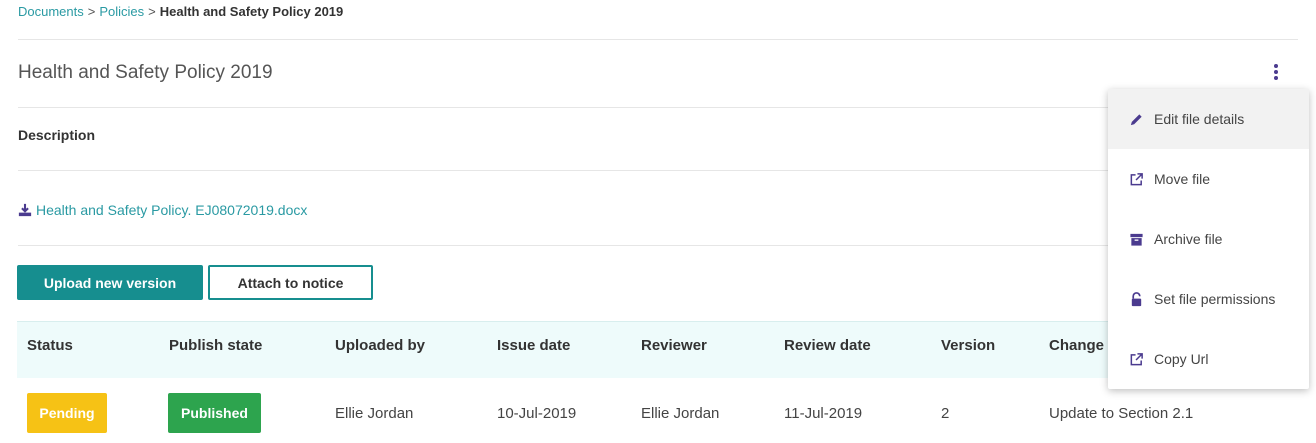 The image size is (1316, 443). Describe the element at coordinates (1188, 239) in the screenshot. I see `menu-item-label: Archive file` at that location.